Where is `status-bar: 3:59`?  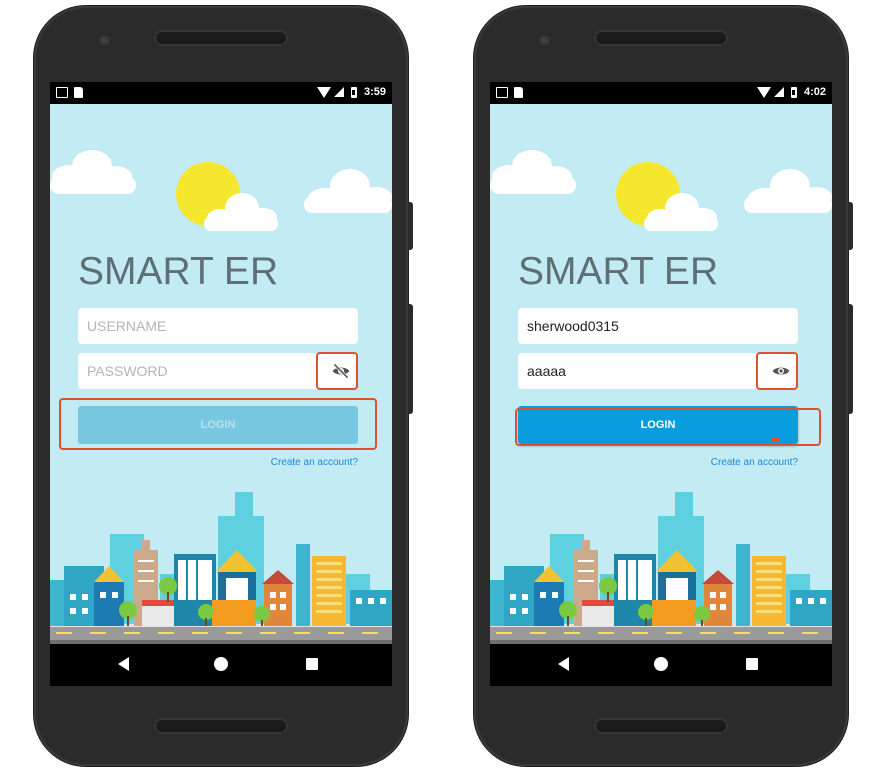
status-bar: 3:59 is located at coordinates (221, 93).